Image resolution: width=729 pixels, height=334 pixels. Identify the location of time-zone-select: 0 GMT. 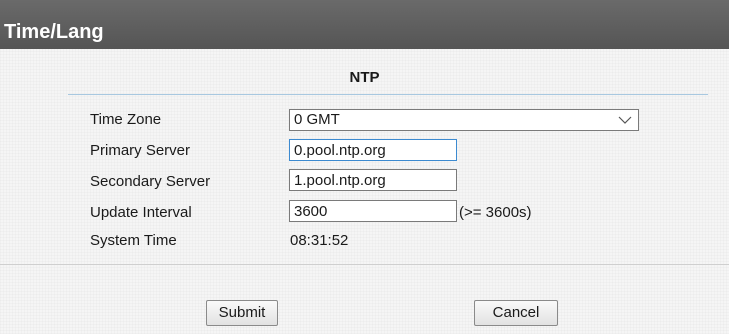
(464, 120).